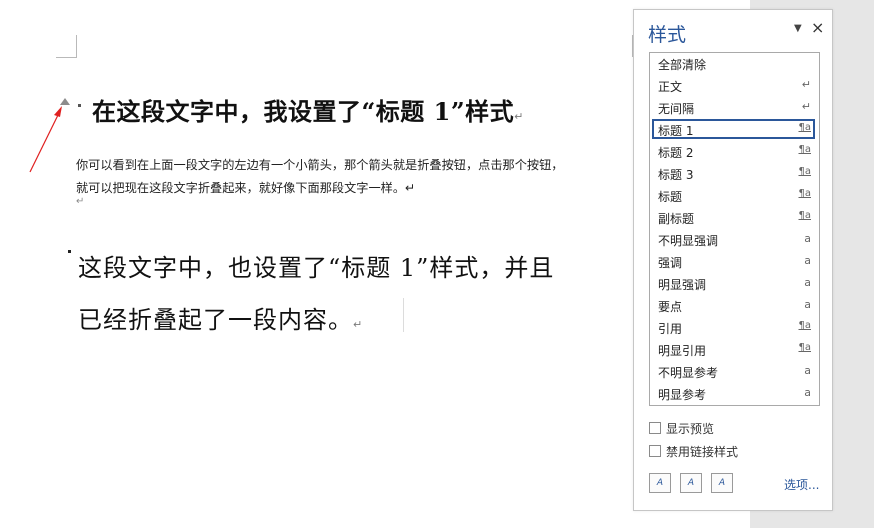 This screenshot has height=528, width=874. Describe the element at coordinates (688, 241) in the screenshot. I see `style-item-label: 不明显强调` at that location.